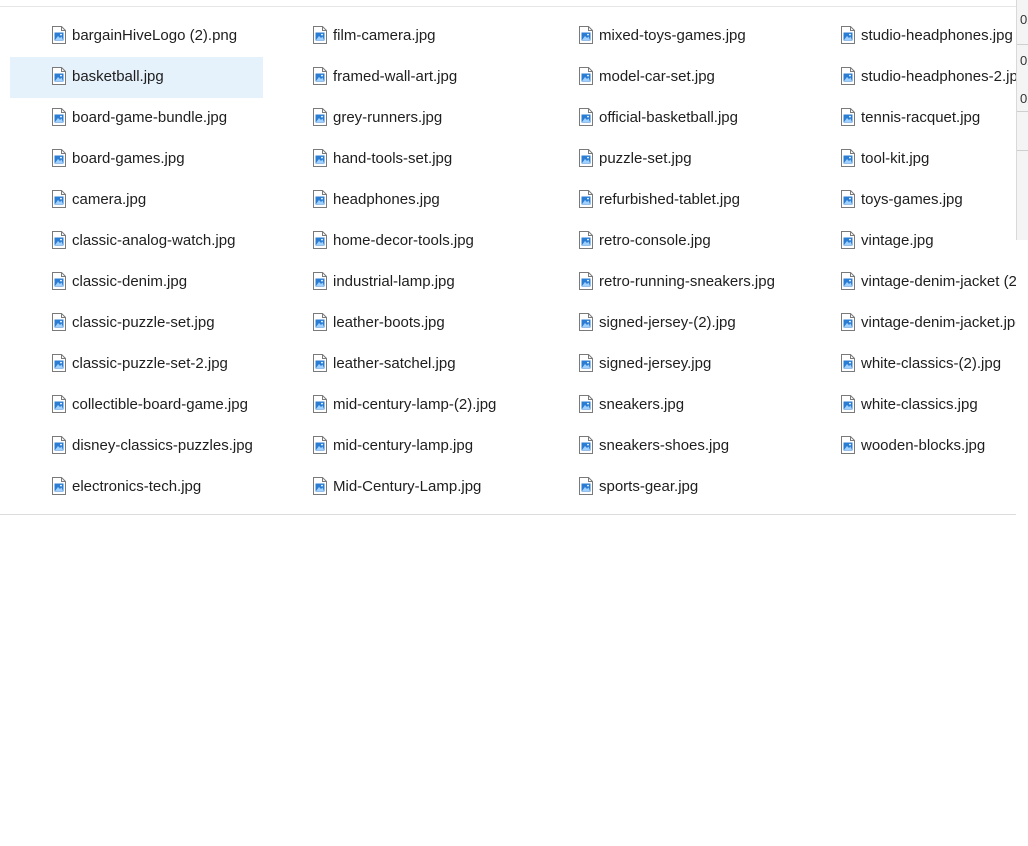  I want to click on file-name: vintage-denim-jacket.jpg, so click(938, 322).